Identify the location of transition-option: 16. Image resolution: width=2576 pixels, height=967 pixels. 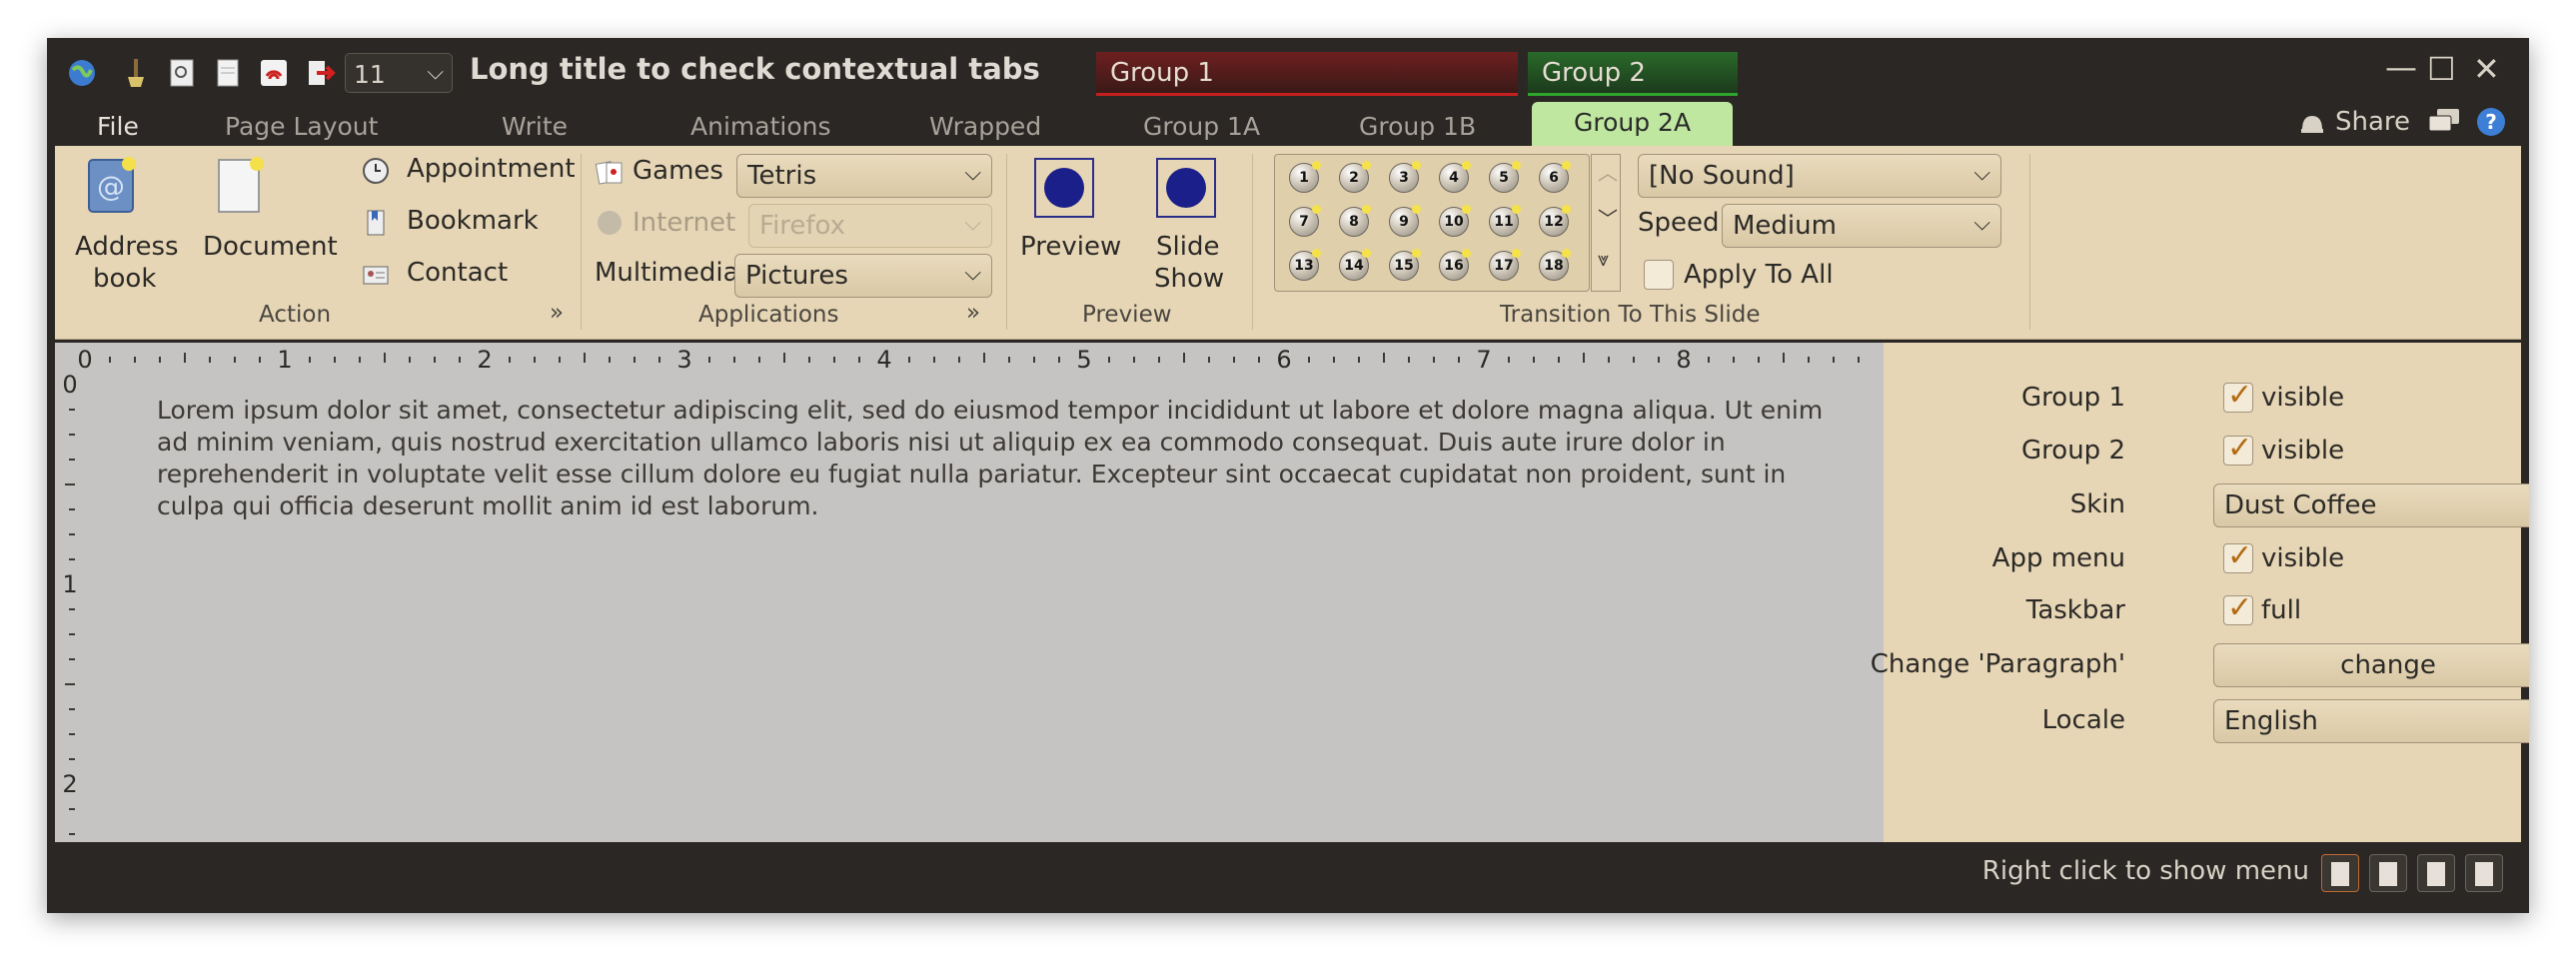
(1455, 265).